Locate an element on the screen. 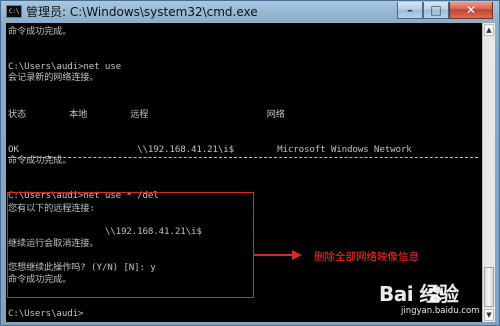 The width and height of the screenshot is (500, 326). maximize-button: □ is located at coordinates (436, 10).